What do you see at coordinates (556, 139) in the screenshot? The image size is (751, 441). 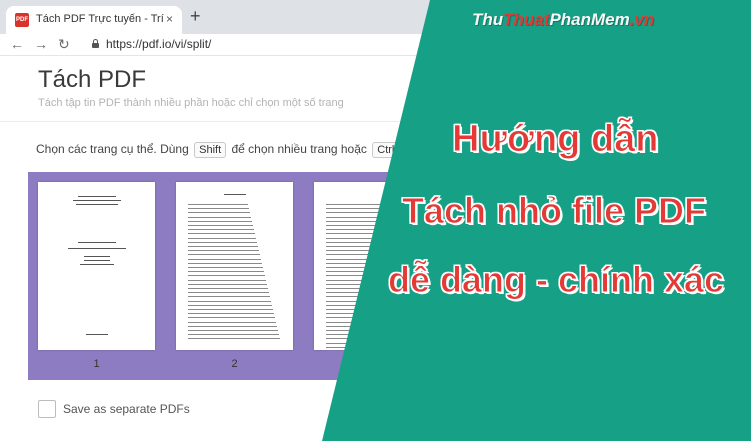 I see `headline-line1: Hướng dẫn` at bounding box center [556, 139].